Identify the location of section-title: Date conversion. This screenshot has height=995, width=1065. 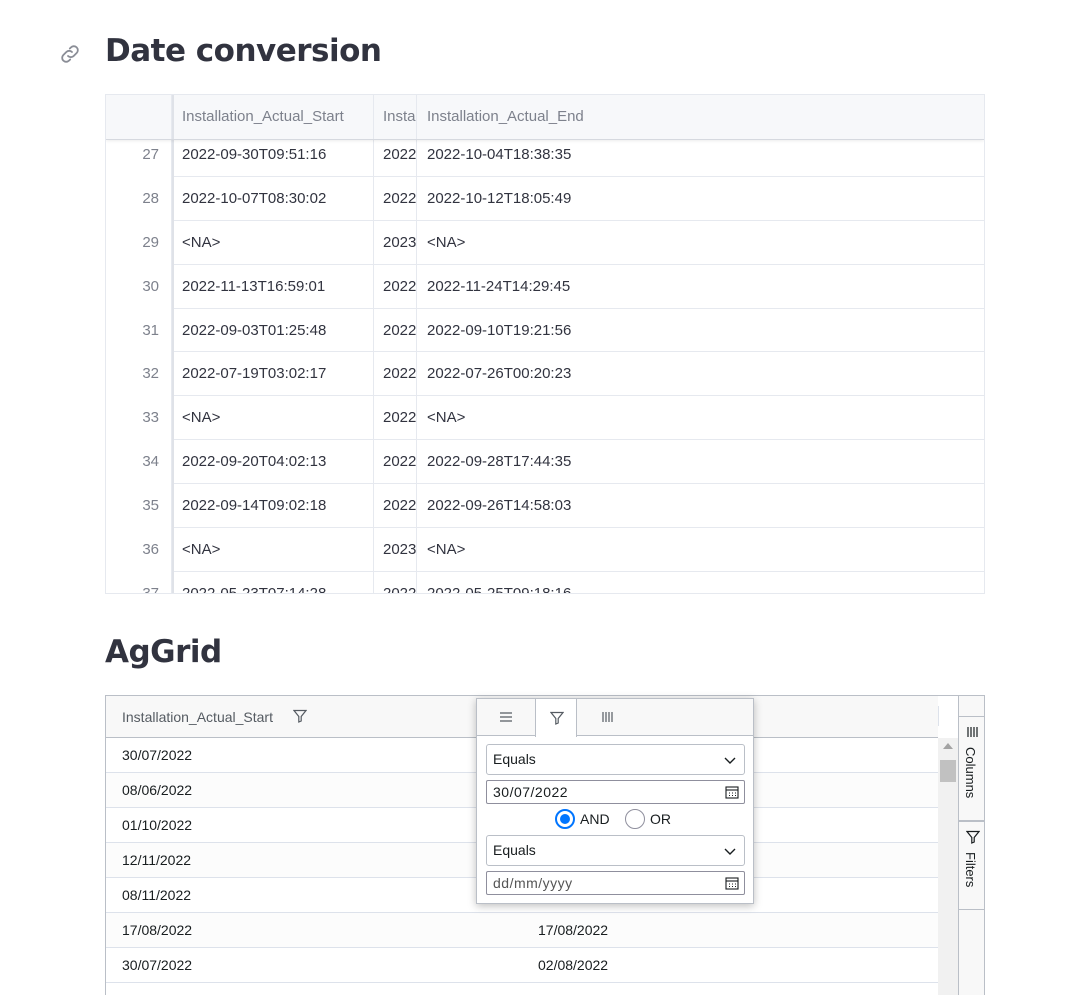
(243, 51).